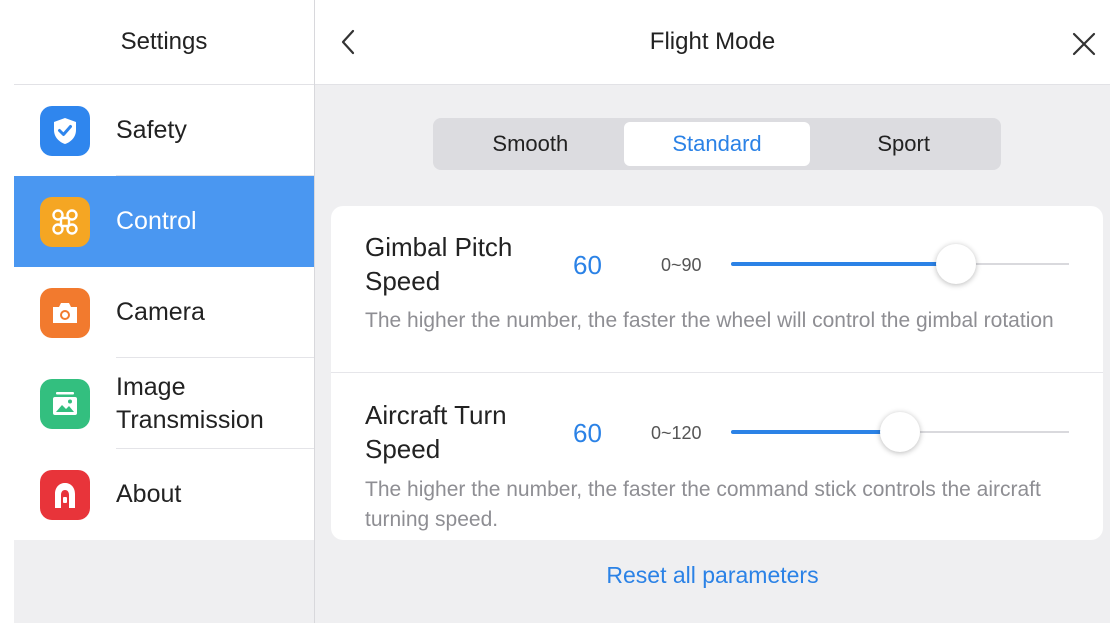  Describe the element at coordinates (65, 312) in the screenshot. I see `camera-icon` at that location.